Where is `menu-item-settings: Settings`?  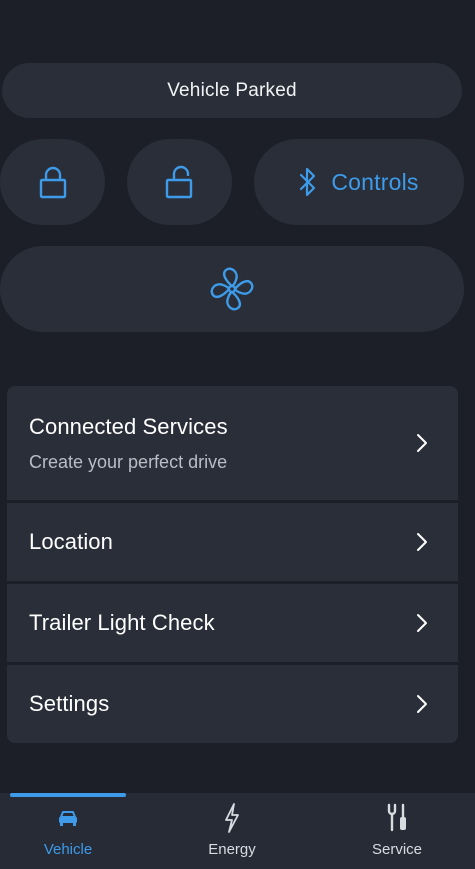
menu-item-settings: Settings is located at coordinates (232, 704).